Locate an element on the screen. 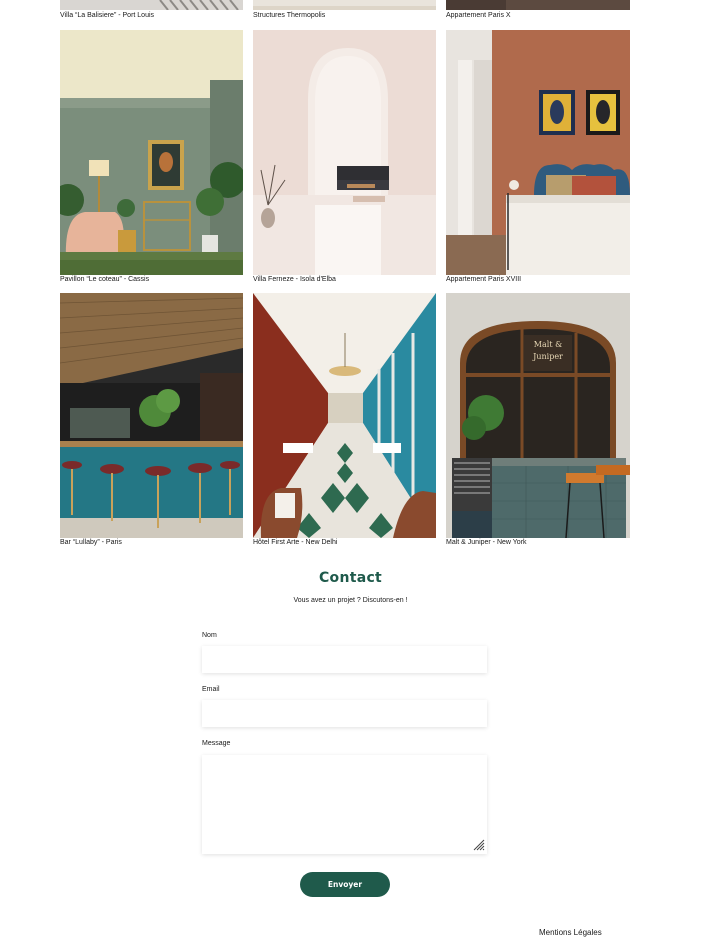  email-label: Email is located at coordinates (211, 689).